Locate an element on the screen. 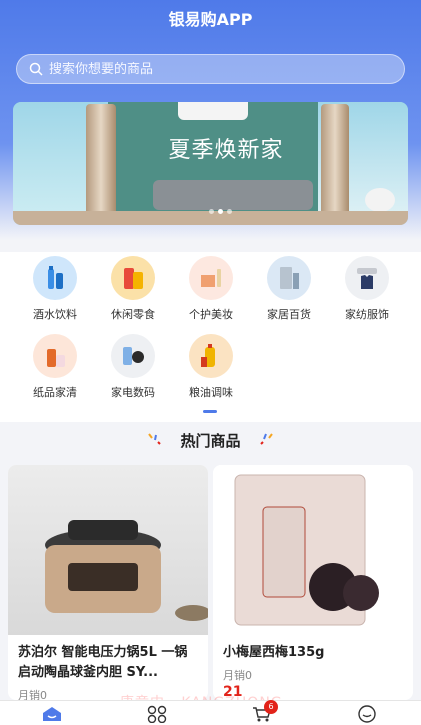  home-goods-icon is located at coordinates (289, 278).